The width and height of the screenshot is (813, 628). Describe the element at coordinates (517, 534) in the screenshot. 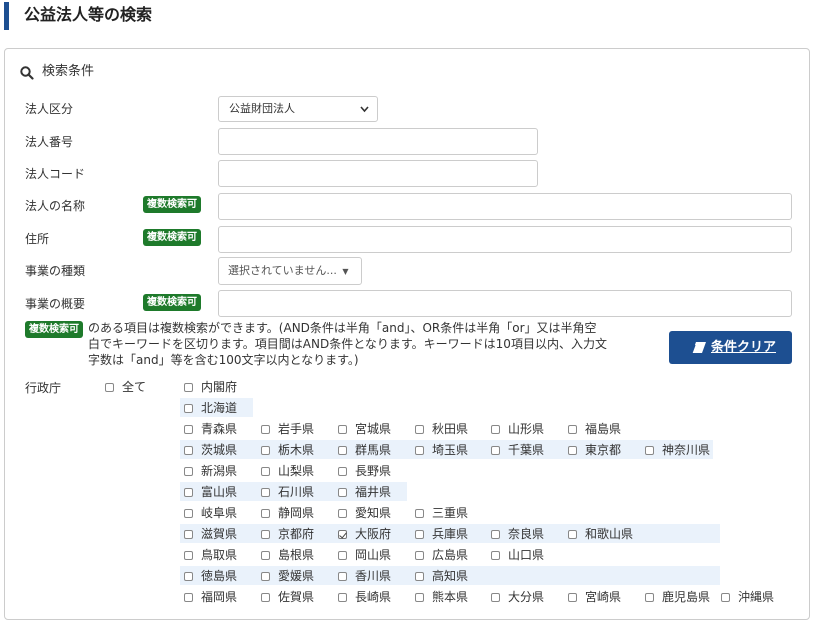

I see `prefecture-checkbox: 奈良県` at that location.